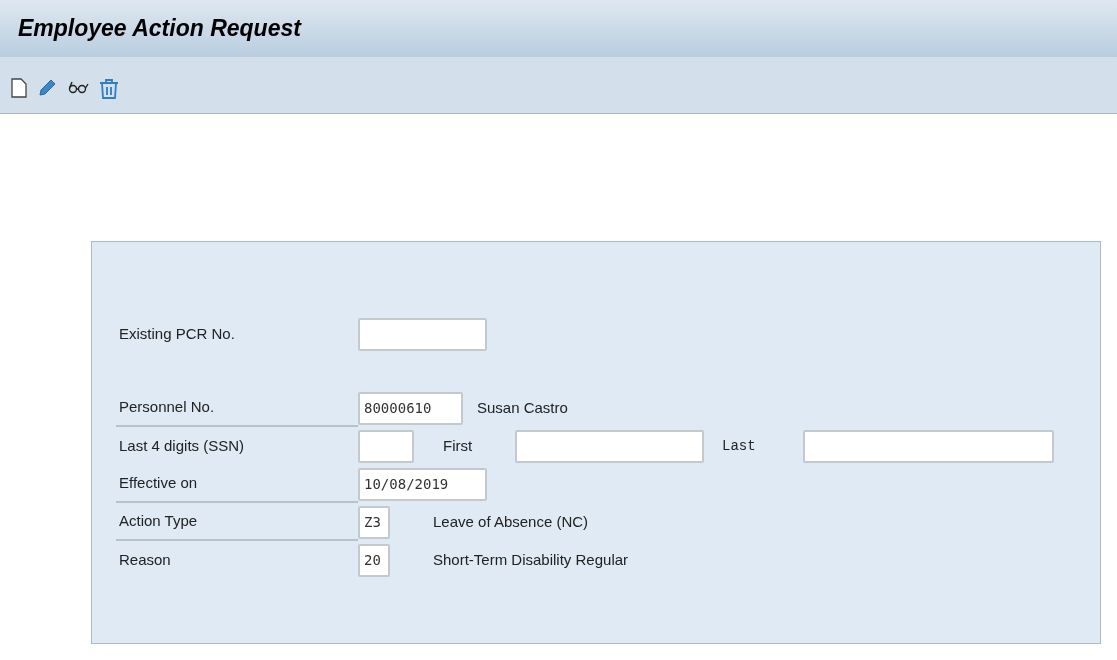 The image size is (1117, 660). What do you see at coordinates (739, 446) in the screenshot?
I see `field-label: Last` at bounding box center [739, 446].